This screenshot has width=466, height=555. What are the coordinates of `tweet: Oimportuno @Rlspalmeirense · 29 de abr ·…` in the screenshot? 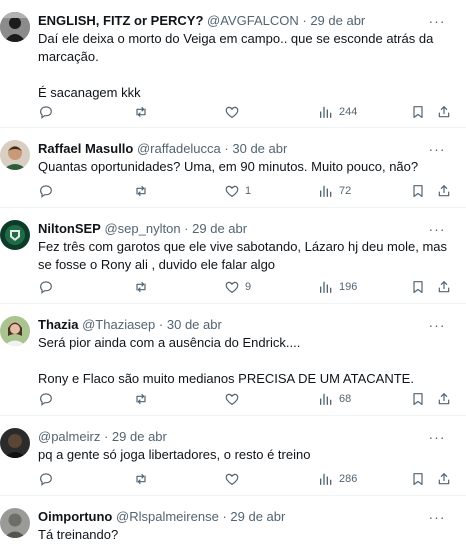 It's located at (233, 525).